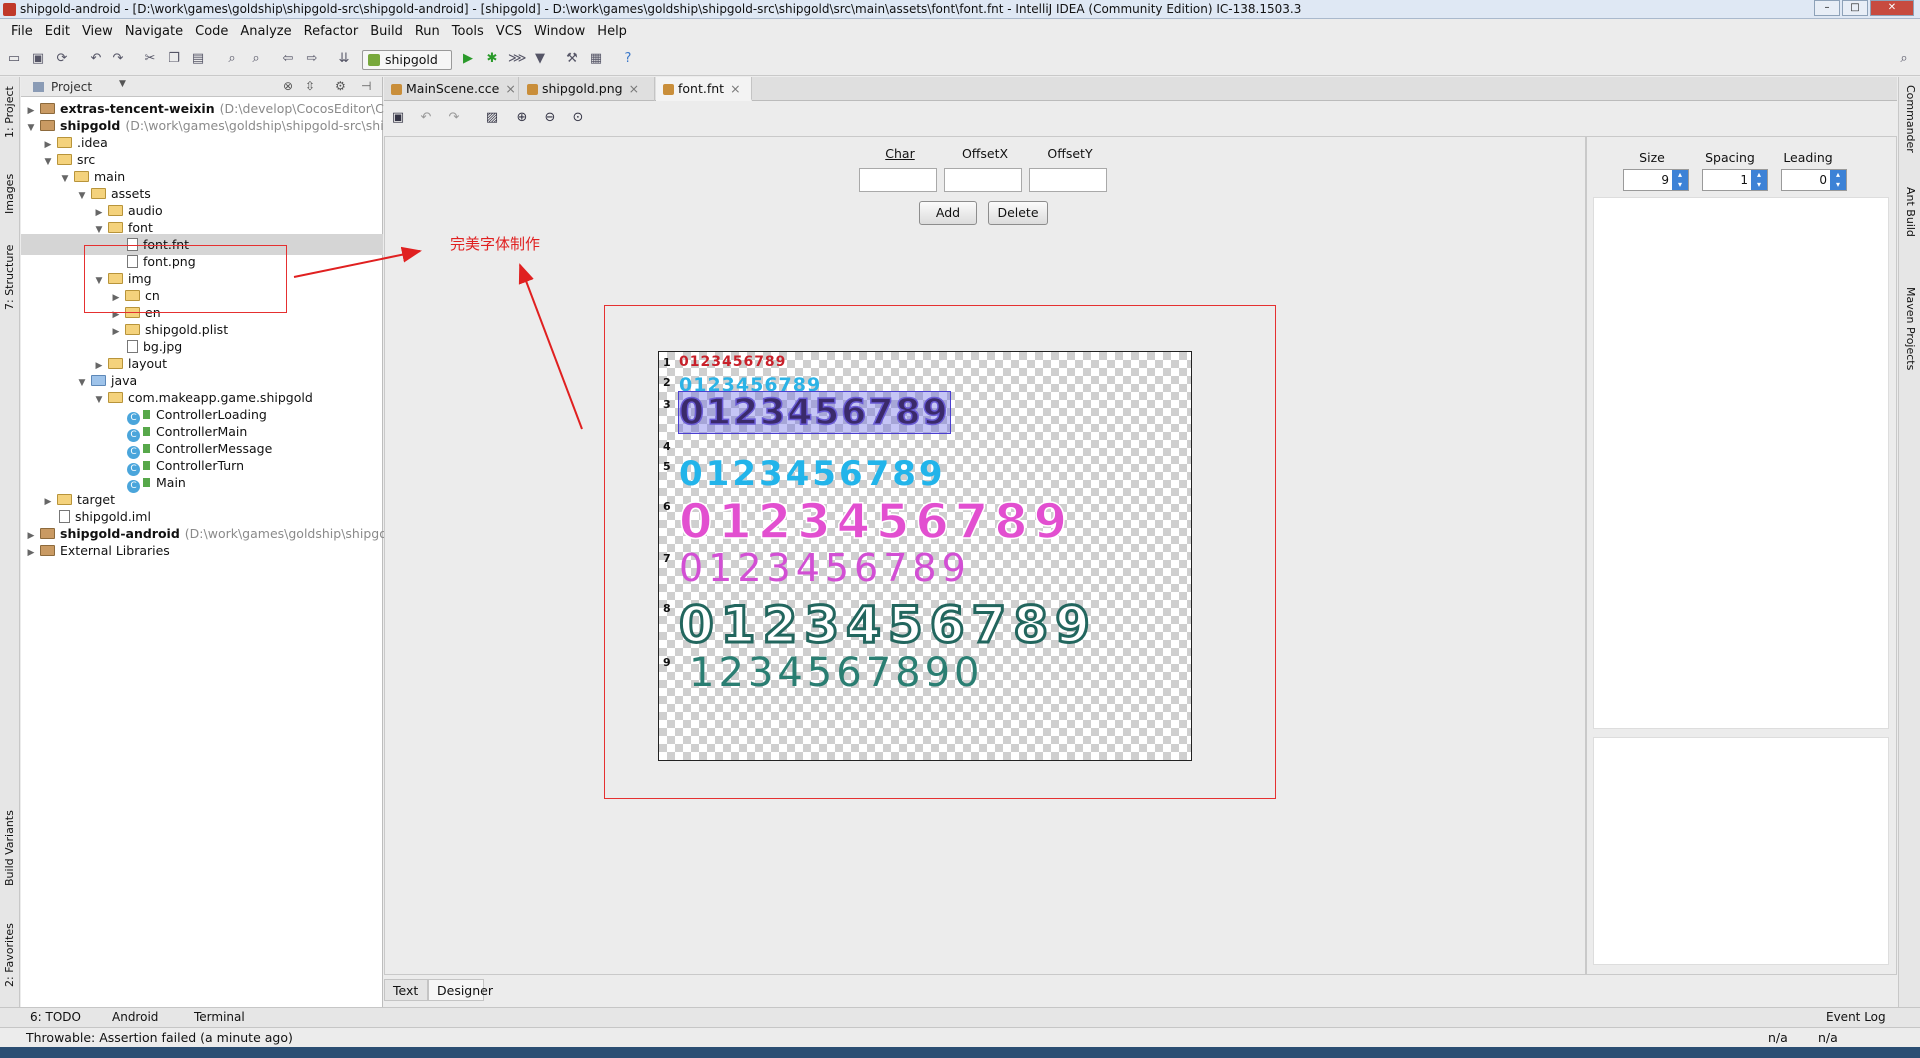 This screenshot has width=1920, height=1058. Describe the element at coordinates (47, 533) in the screenshot. I see `module-icon` at that location.